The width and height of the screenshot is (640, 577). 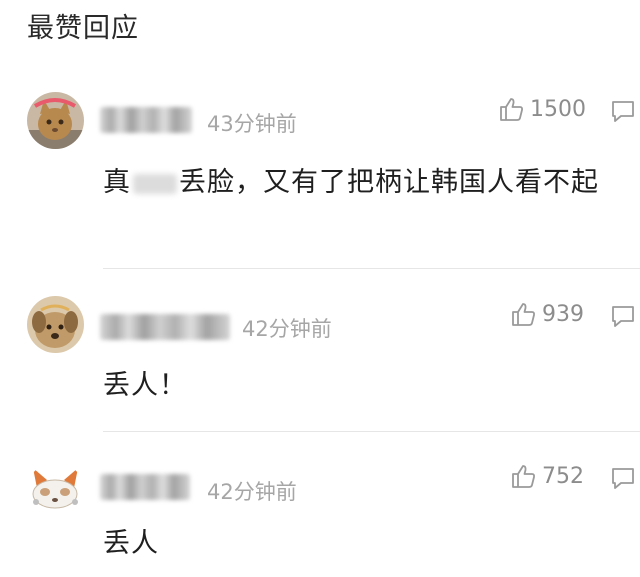 I want to click on comment-text-prefix: 真, so click(x=117, y=182).